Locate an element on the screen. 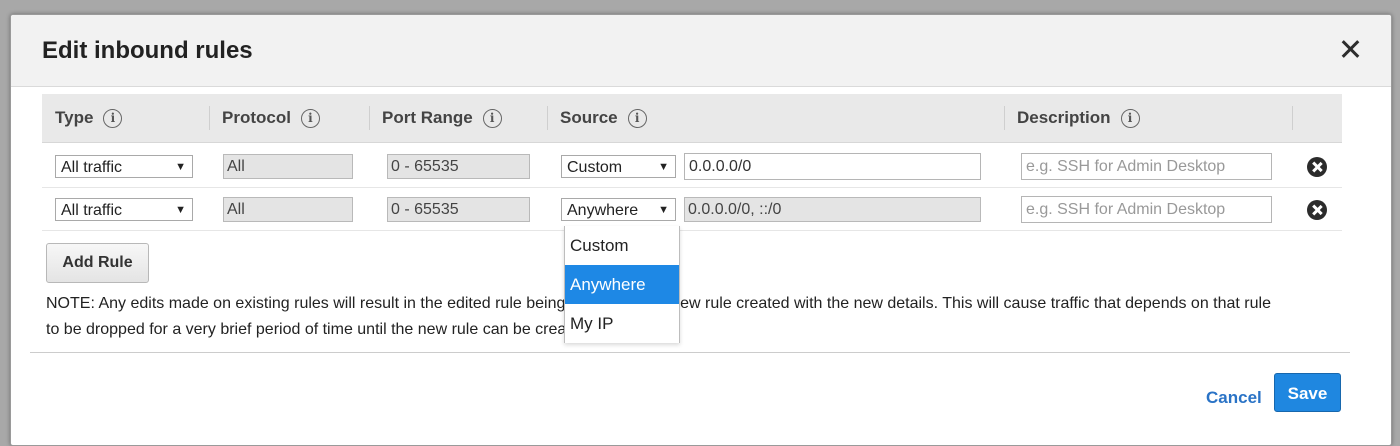 The width and height of the screenshot is (1400, 446). source-type-select: Anywhere ▼ is located at coordinates (618, 209).